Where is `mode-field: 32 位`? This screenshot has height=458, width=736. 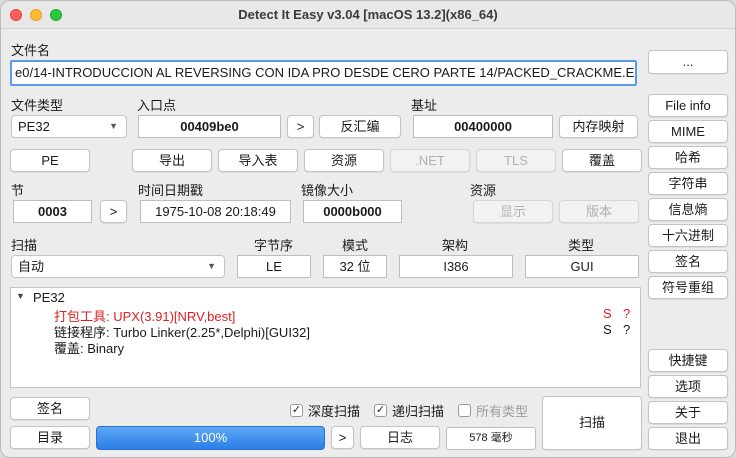
mode-field: 32 位 is located at coordinates (355, 266).